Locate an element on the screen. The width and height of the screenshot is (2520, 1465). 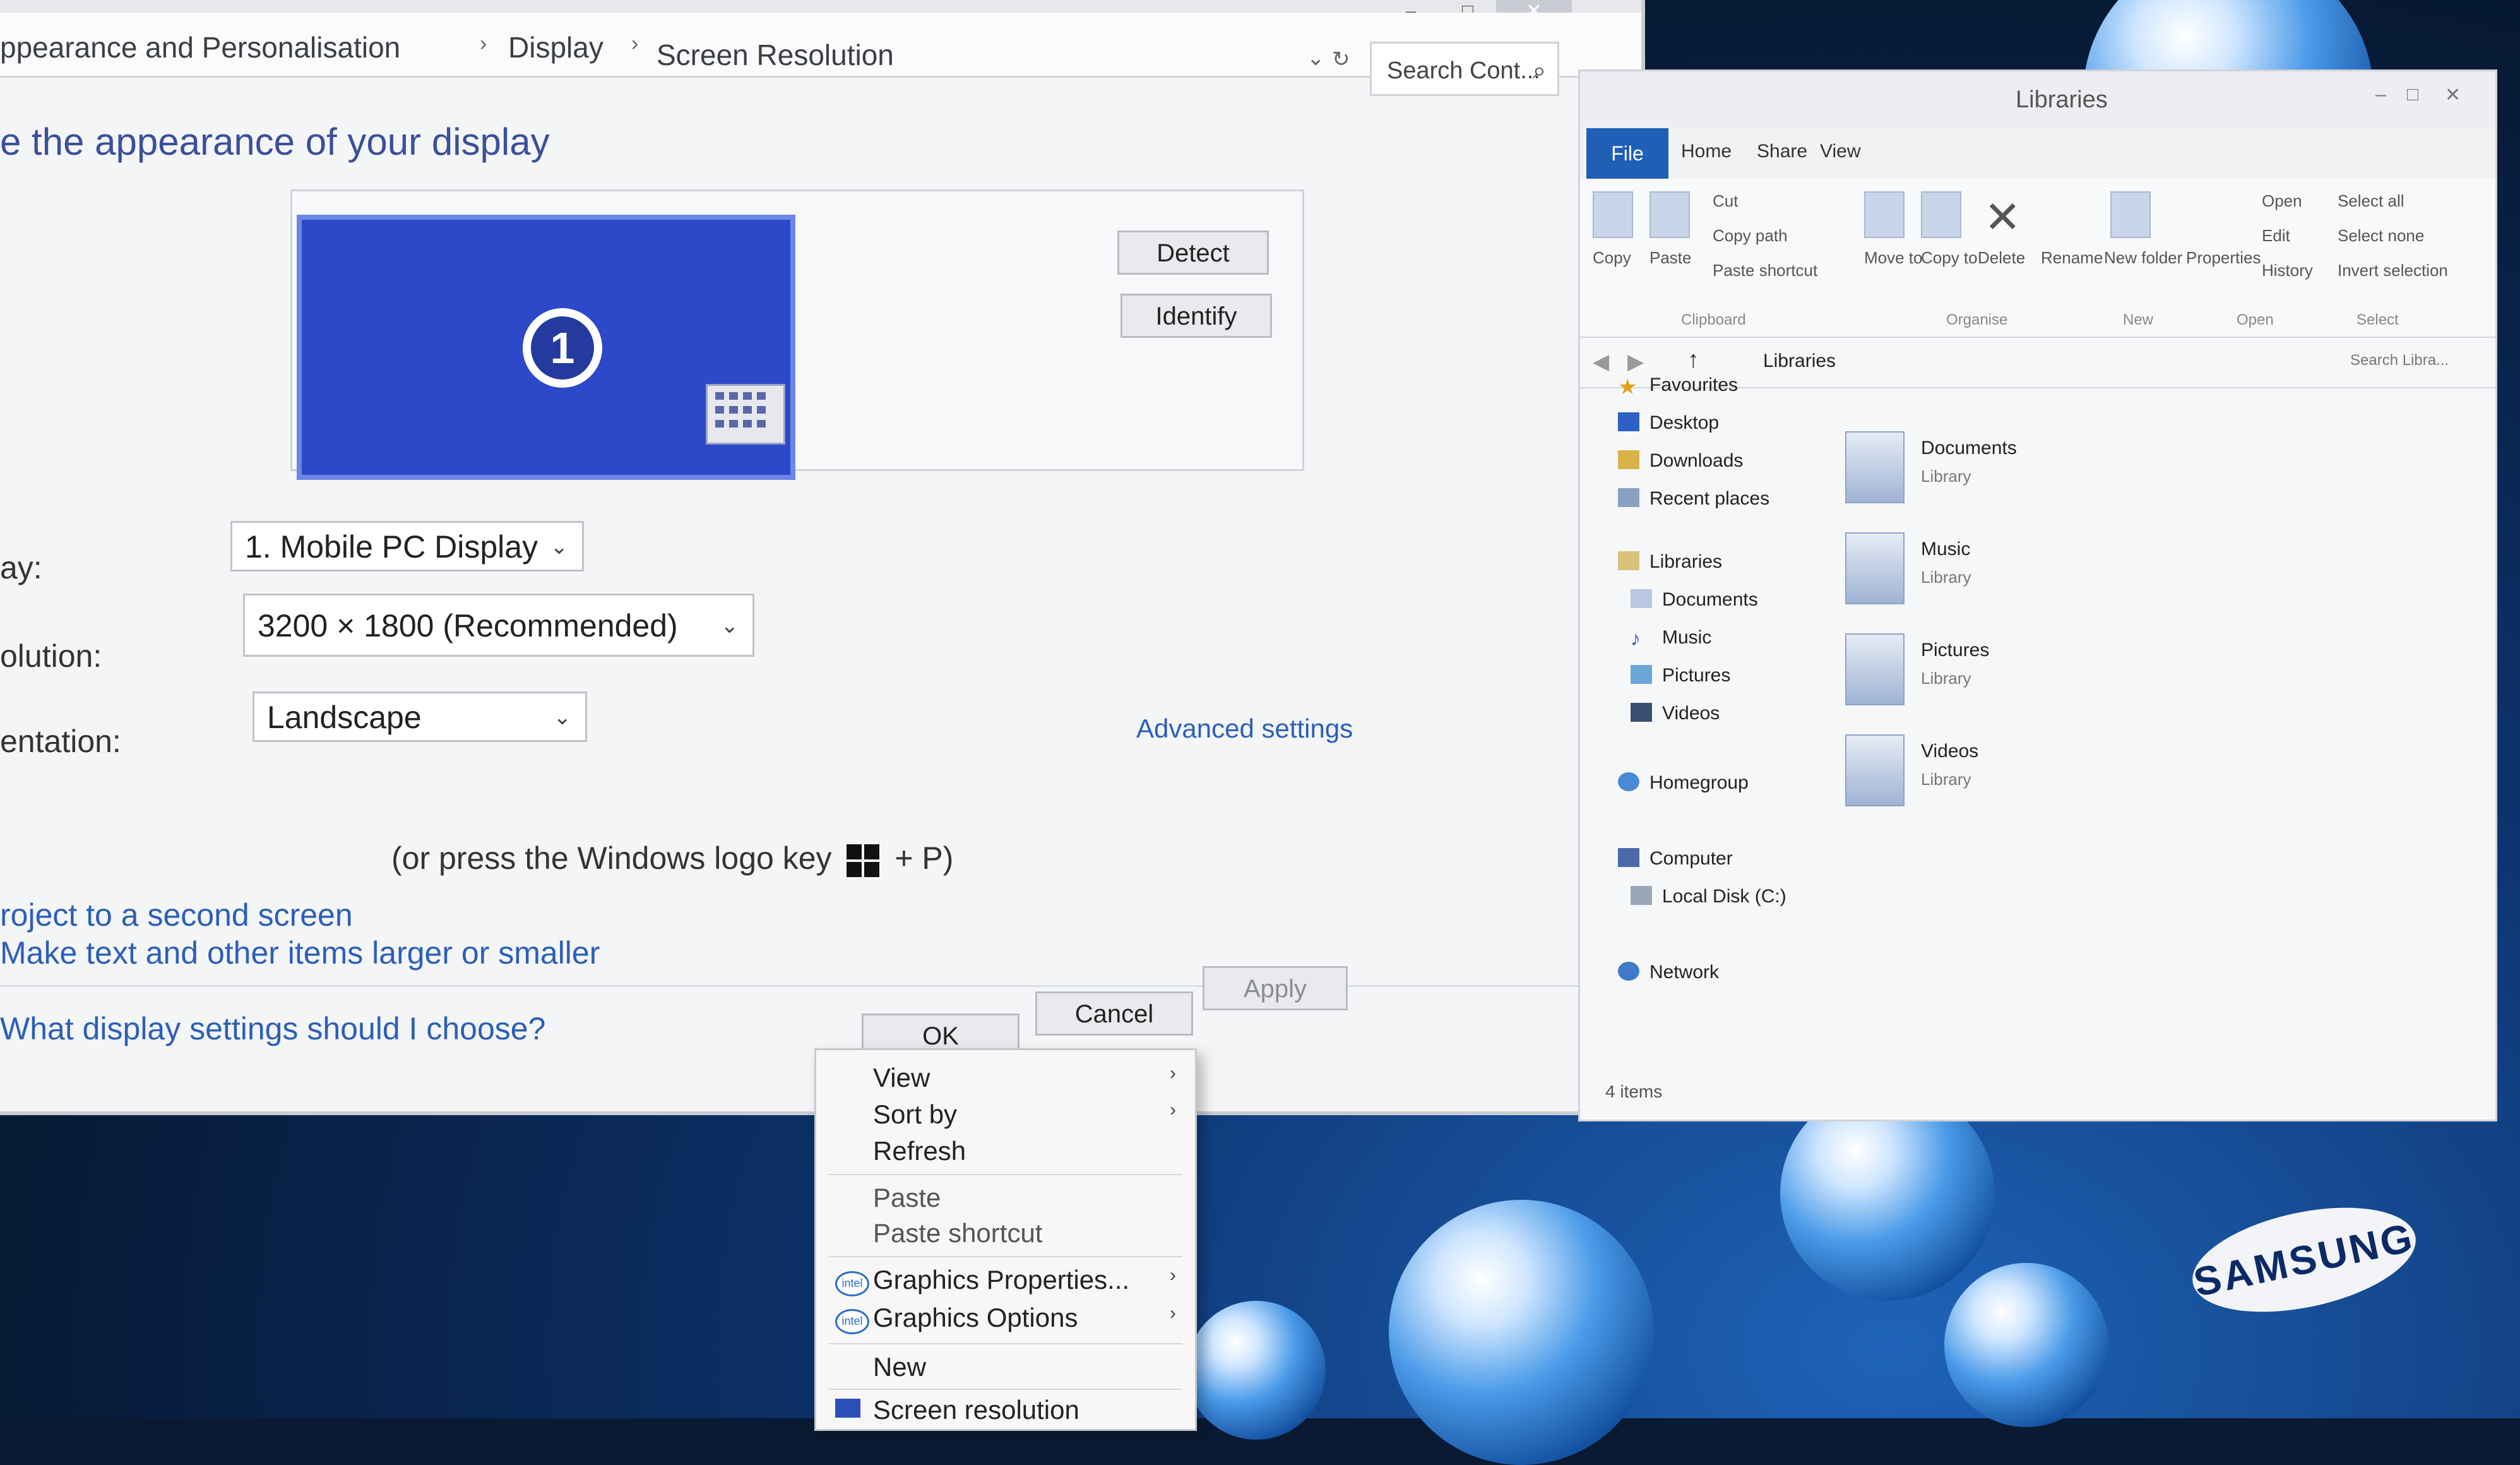
disk-icon is located at coordinates (1641, 895).